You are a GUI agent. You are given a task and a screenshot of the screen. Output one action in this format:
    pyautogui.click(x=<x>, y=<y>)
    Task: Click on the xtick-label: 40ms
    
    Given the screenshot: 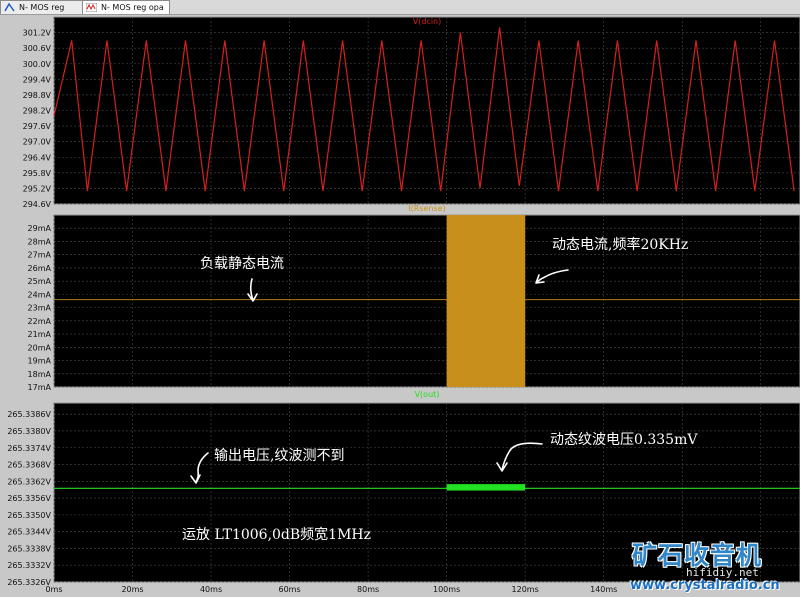 What is the action you would take?
    pyautogui.click(x=211, y=589)
    